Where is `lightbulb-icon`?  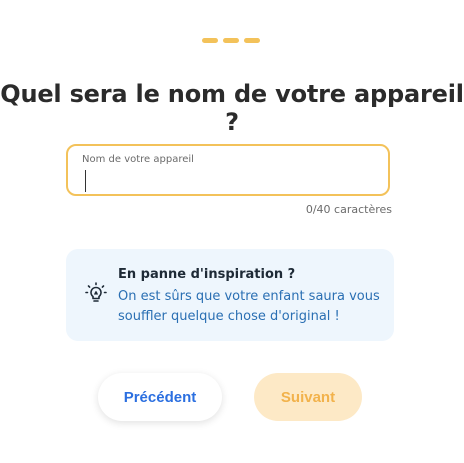 lightbulb-icon is located at coordinates (96, 292).